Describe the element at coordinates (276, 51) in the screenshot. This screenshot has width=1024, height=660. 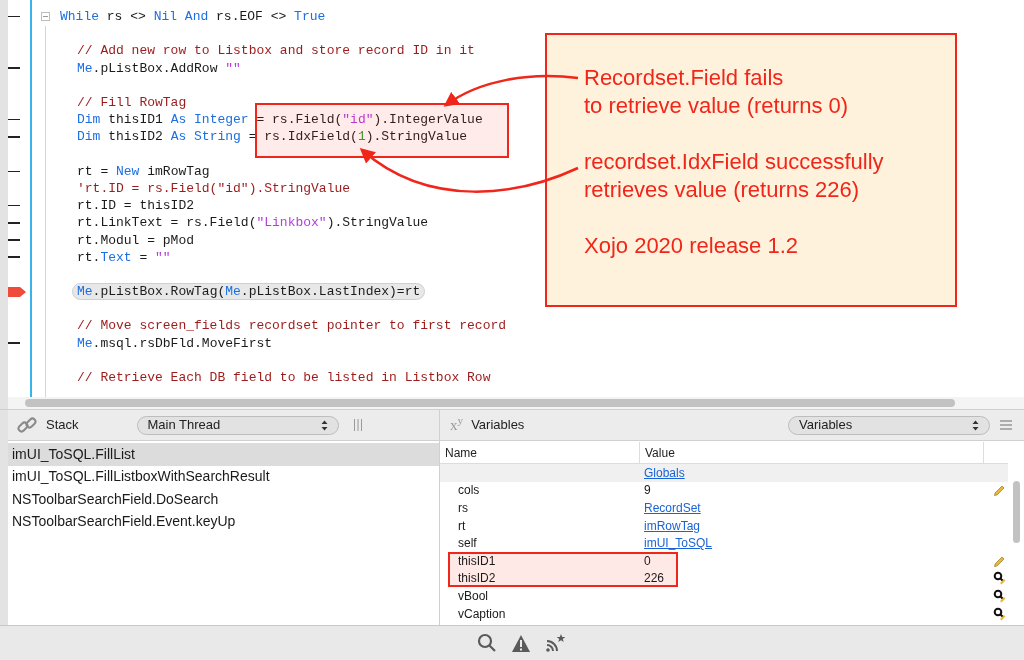
I see `code-line: // Add new row to Listbox and store record ID in it` at that location.